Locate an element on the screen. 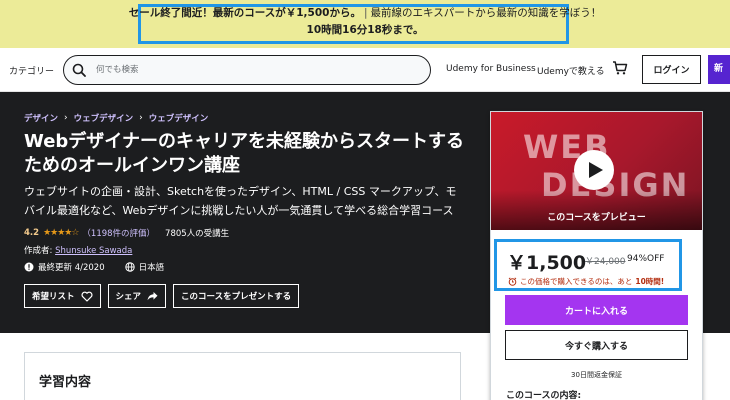 The width and height of the screenshot is (730, 400). author-label: 作成者: is located at coordinates (40, 251).